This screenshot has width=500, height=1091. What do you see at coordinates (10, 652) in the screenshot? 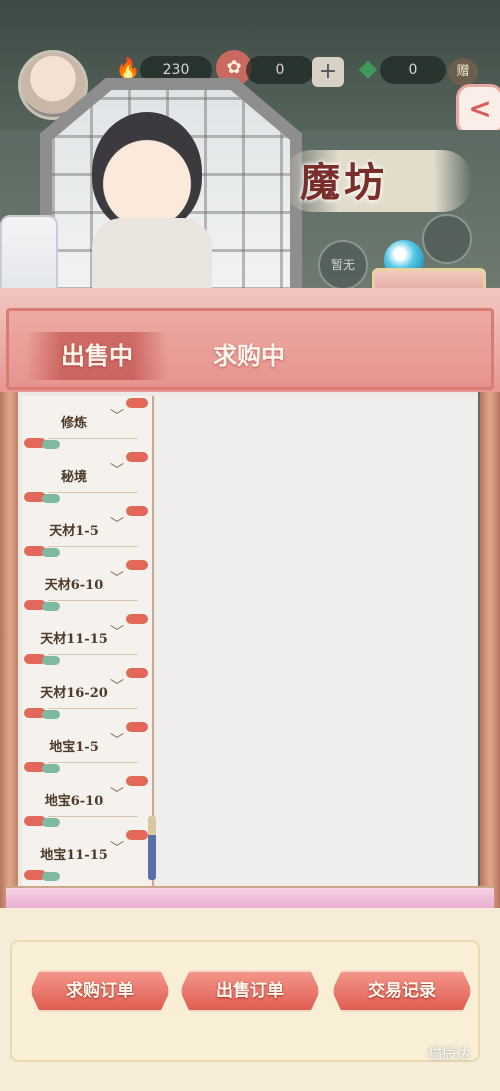
I see `left-pillar` at bounding box center [10, 652].